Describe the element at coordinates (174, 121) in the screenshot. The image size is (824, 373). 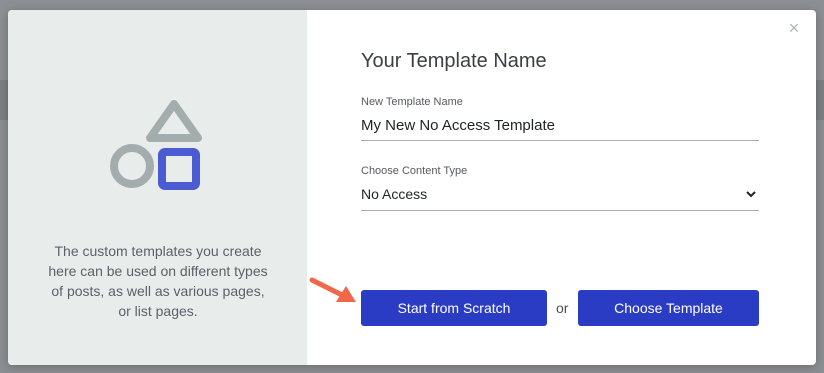
I see `triangle-shape` at that location.